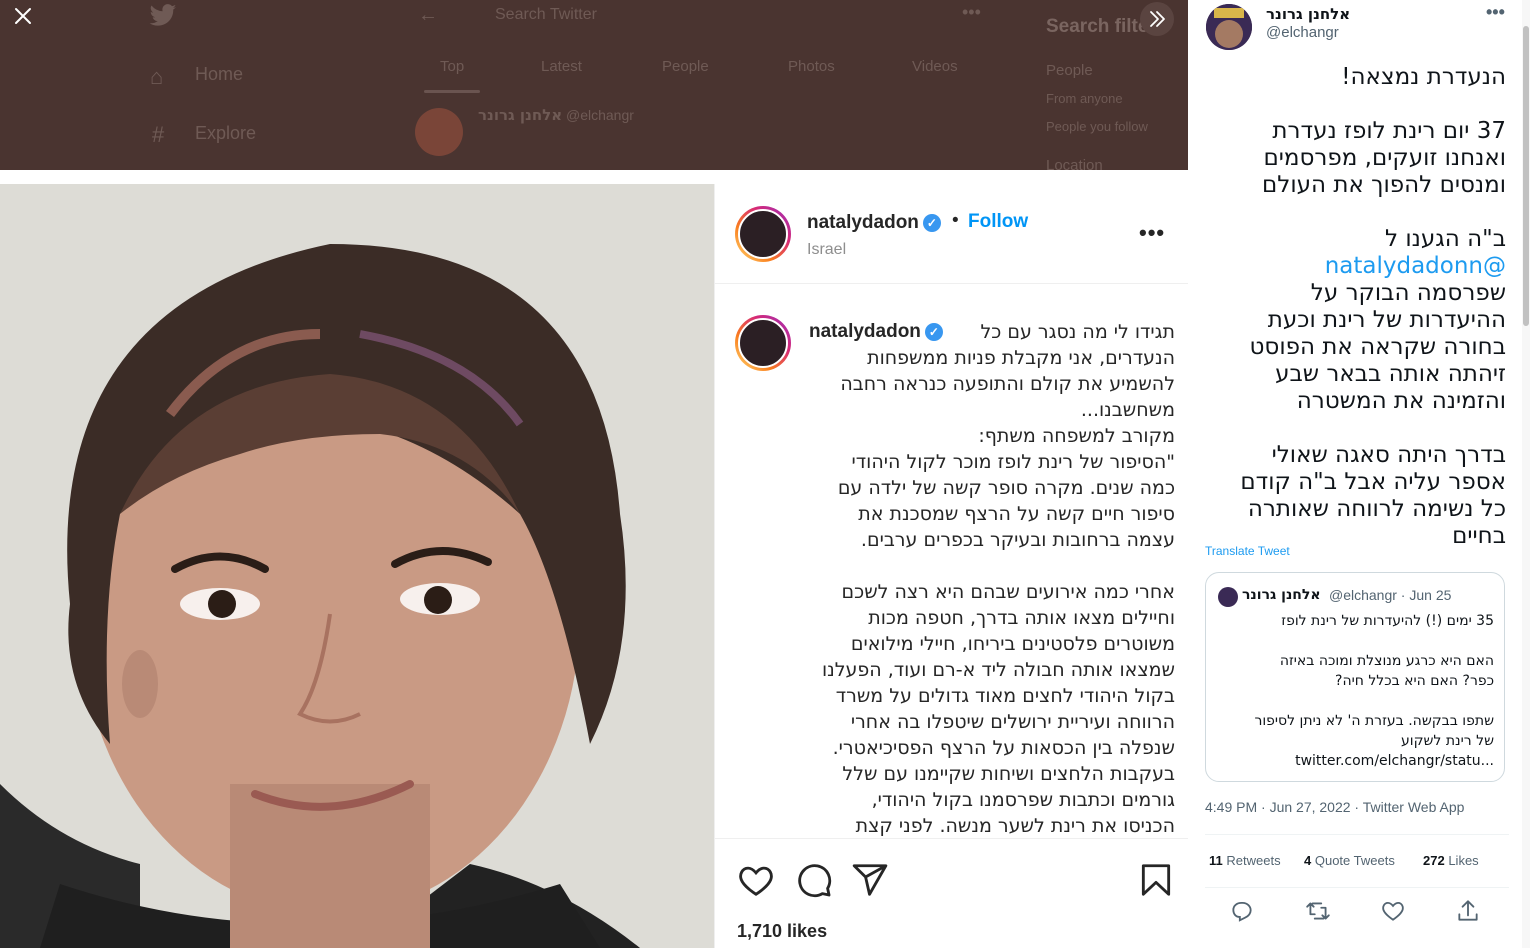 The width and height of the screenshot is (1530, 948). I want to click on nav-explore: Explore, so click(226, 133).